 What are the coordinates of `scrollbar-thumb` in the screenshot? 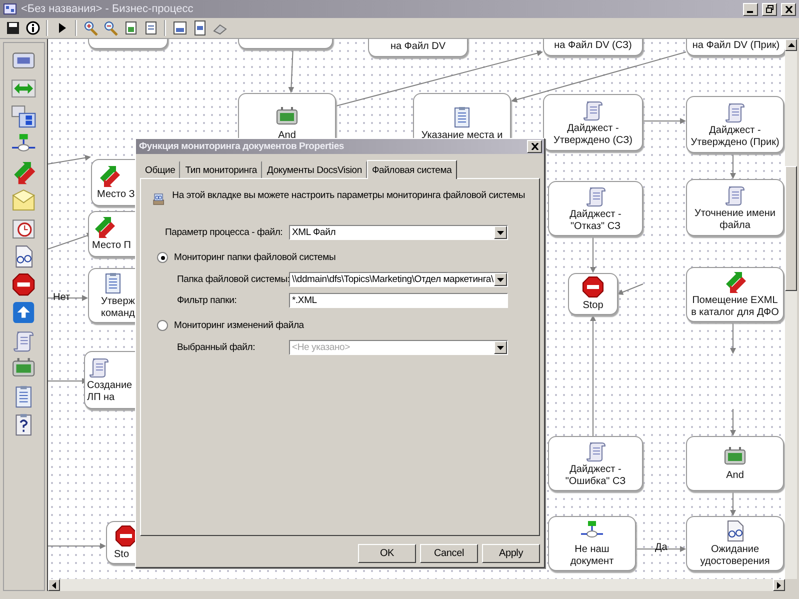 It's located at (791, 228).